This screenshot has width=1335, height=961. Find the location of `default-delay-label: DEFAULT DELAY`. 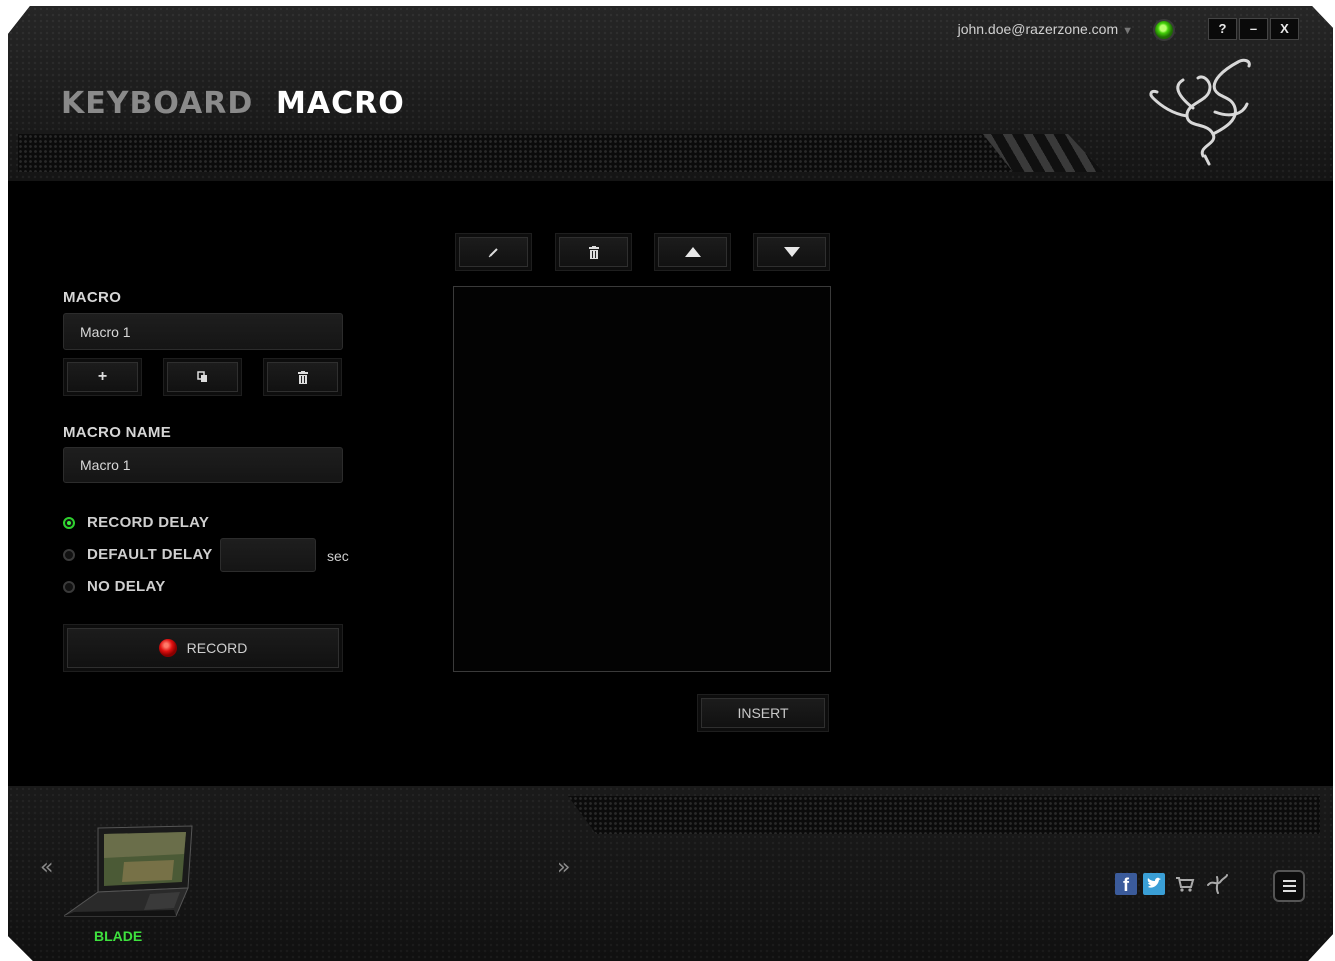

default-delay-label: DEFAULT DELAY is located at coordinates (150, 554).